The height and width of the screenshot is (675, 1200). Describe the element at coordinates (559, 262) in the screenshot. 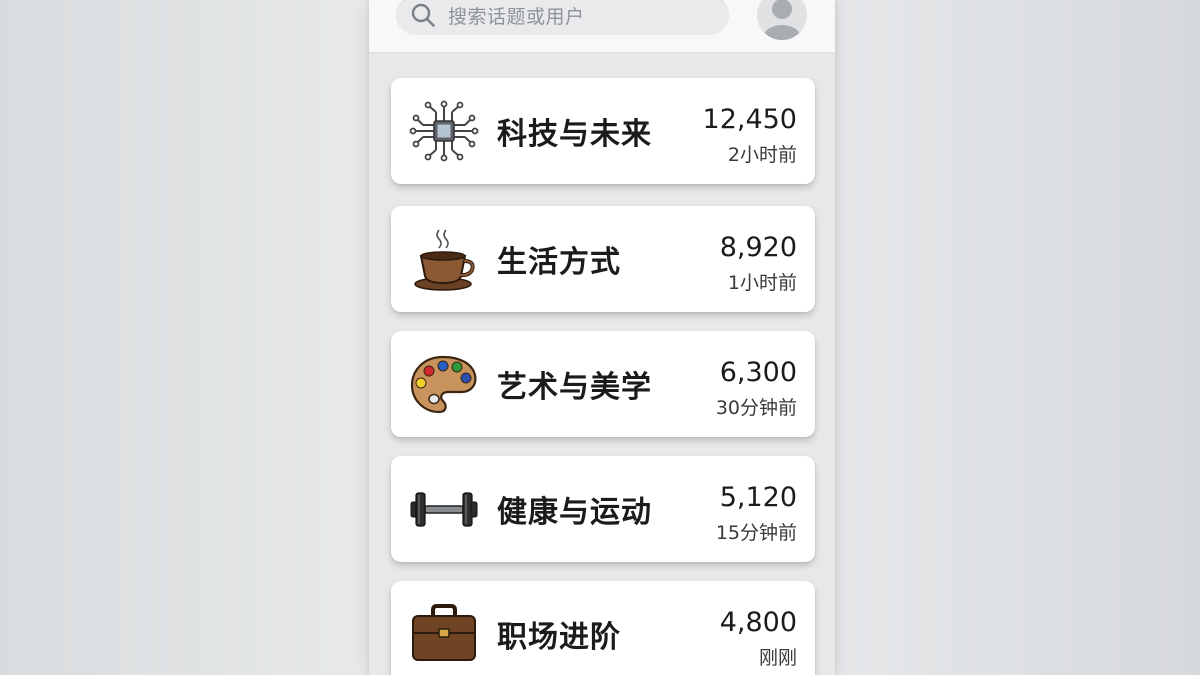

I see `topic-title: 生活方式` at that location.